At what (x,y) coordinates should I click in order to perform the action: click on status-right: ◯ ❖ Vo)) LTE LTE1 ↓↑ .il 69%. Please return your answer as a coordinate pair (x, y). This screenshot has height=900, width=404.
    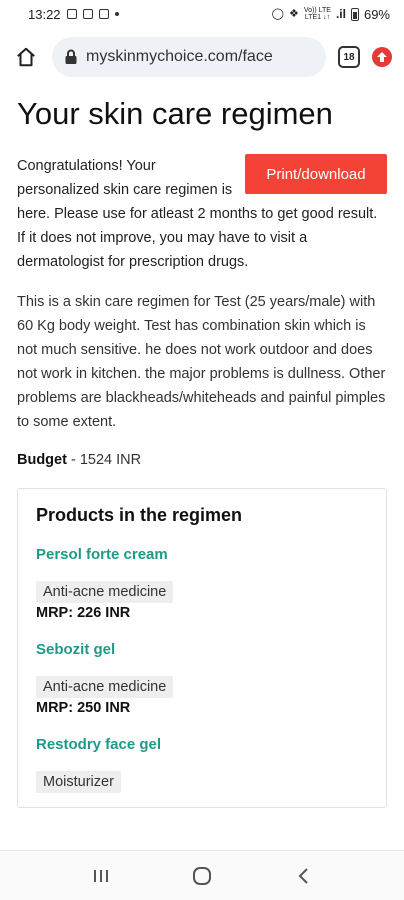
    Looking at the image, I should click on (331, 14).